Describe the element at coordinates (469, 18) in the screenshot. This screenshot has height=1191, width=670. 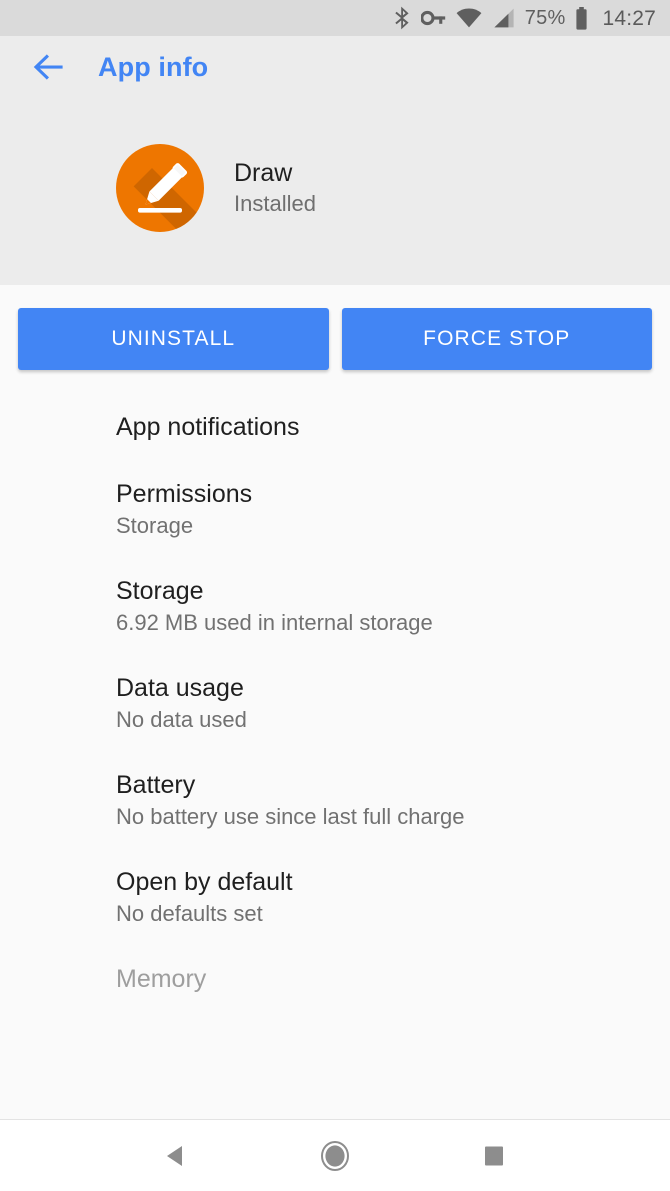
I see `wifi-icon` at that location.